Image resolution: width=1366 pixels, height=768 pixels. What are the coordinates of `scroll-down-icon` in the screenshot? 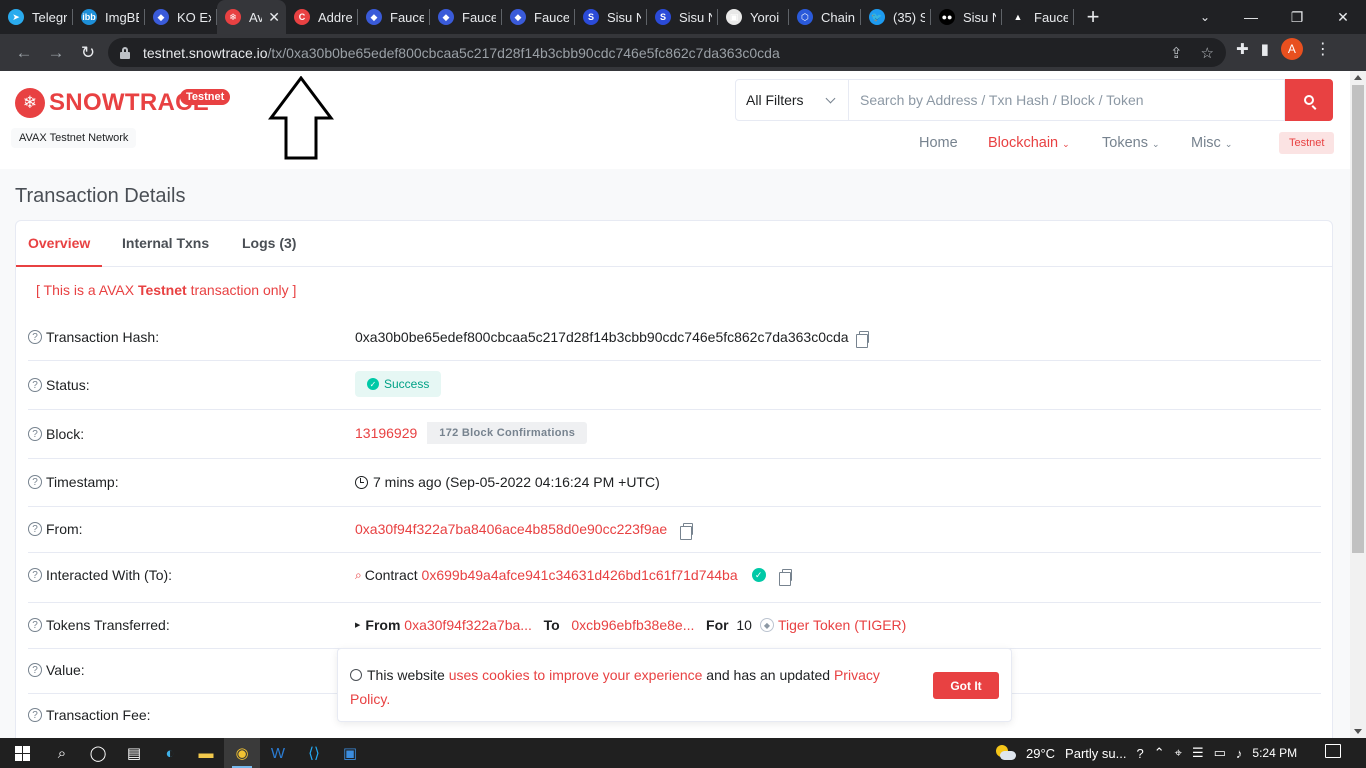 It's located at (1358, 731).